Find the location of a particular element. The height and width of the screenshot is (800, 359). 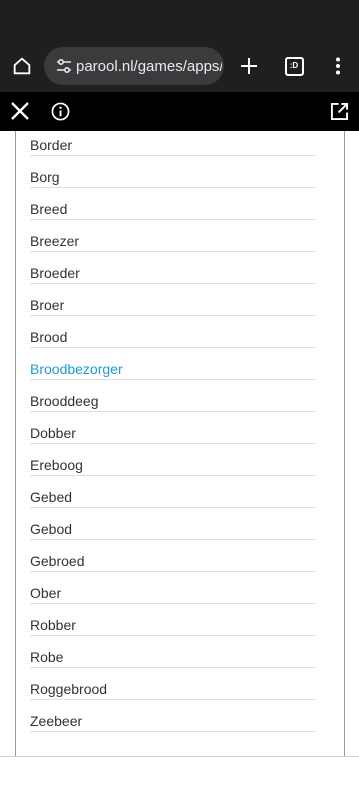

word-item: Border is located at coordinates (172, 145).